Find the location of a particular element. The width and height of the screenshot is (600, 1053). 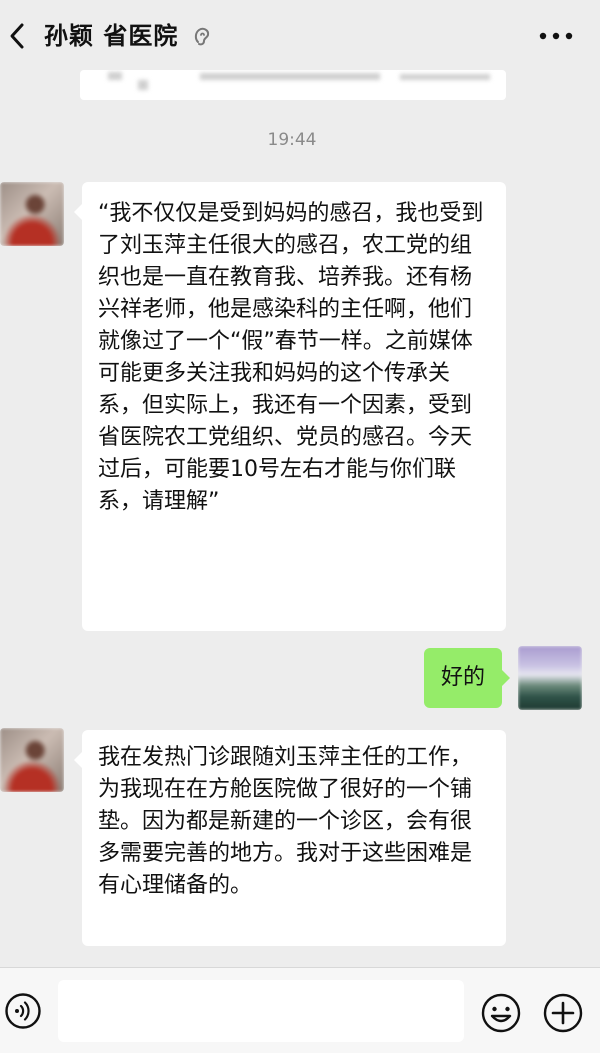

plus-button is located at coordinates (563, 1013).